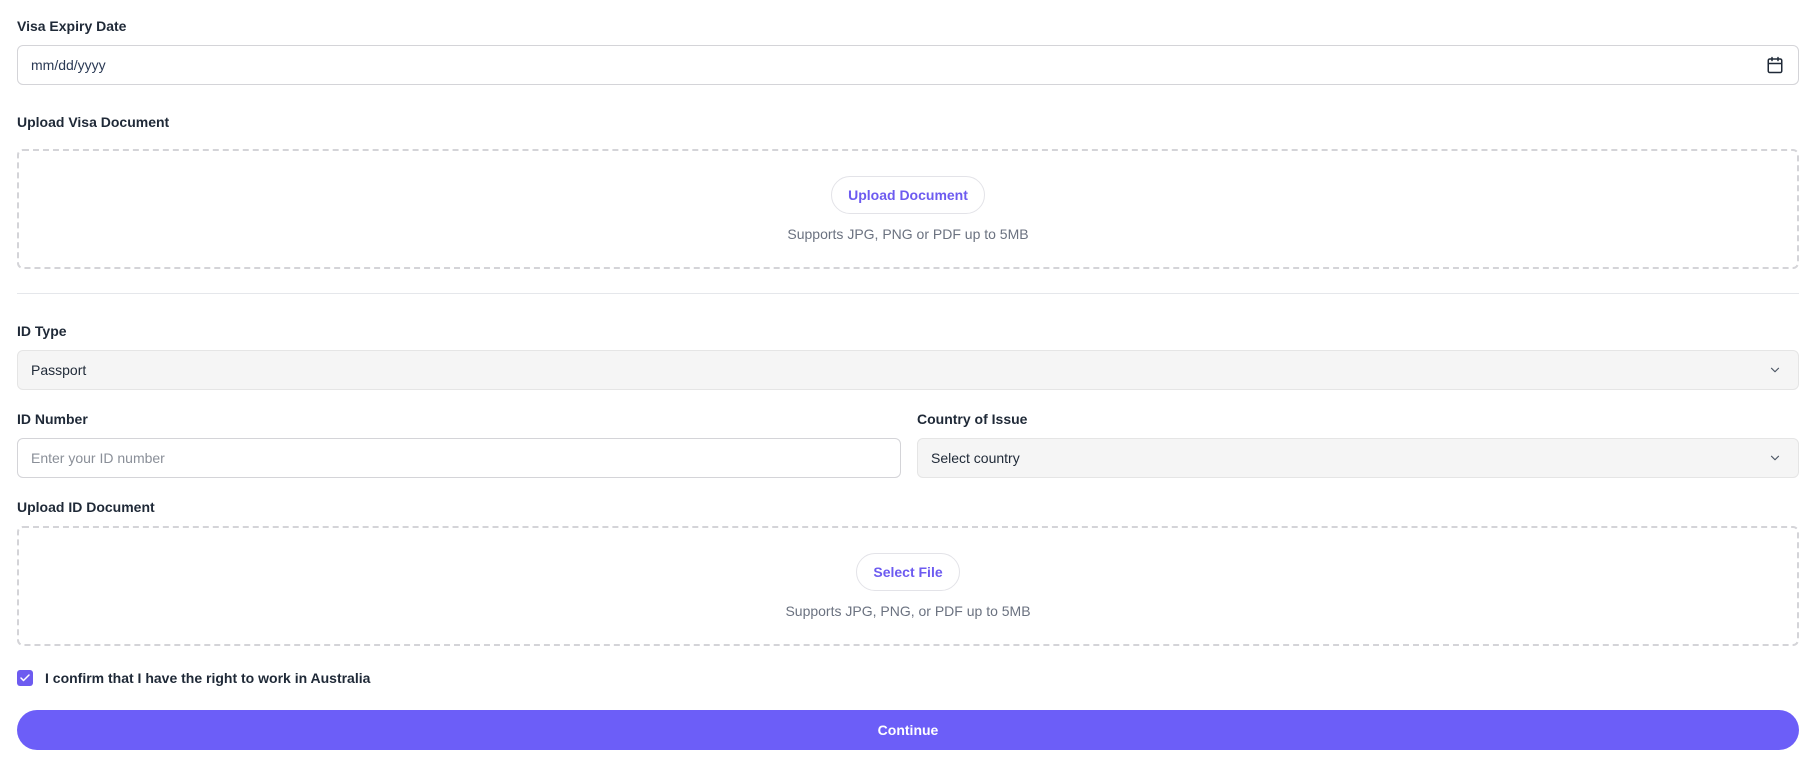 This screenshot has width=1816, height=760. Describe the element at coordinates (975, 458) in the screenshot. I see `country-selected: Select country` at that location.